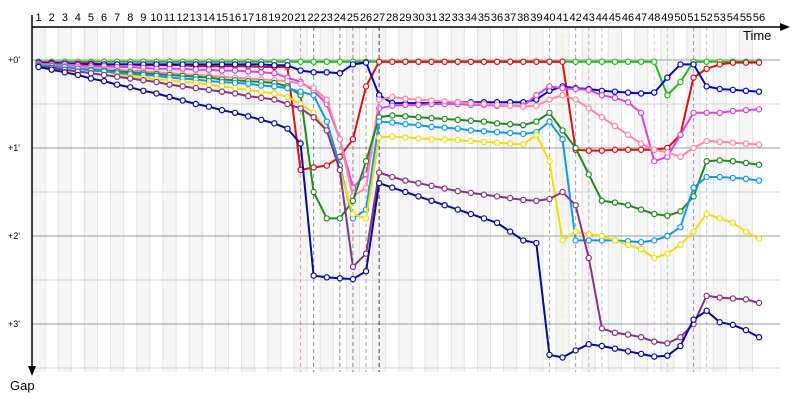 This screenshot has height=400, width=800. Describe the element at coordinates (497, 18) in the screenshot. I see `lap-tick-label: 36` at that location.